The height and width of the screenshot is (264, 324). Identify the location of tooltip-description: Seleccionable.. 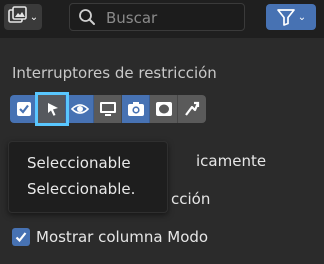
(81, 189).